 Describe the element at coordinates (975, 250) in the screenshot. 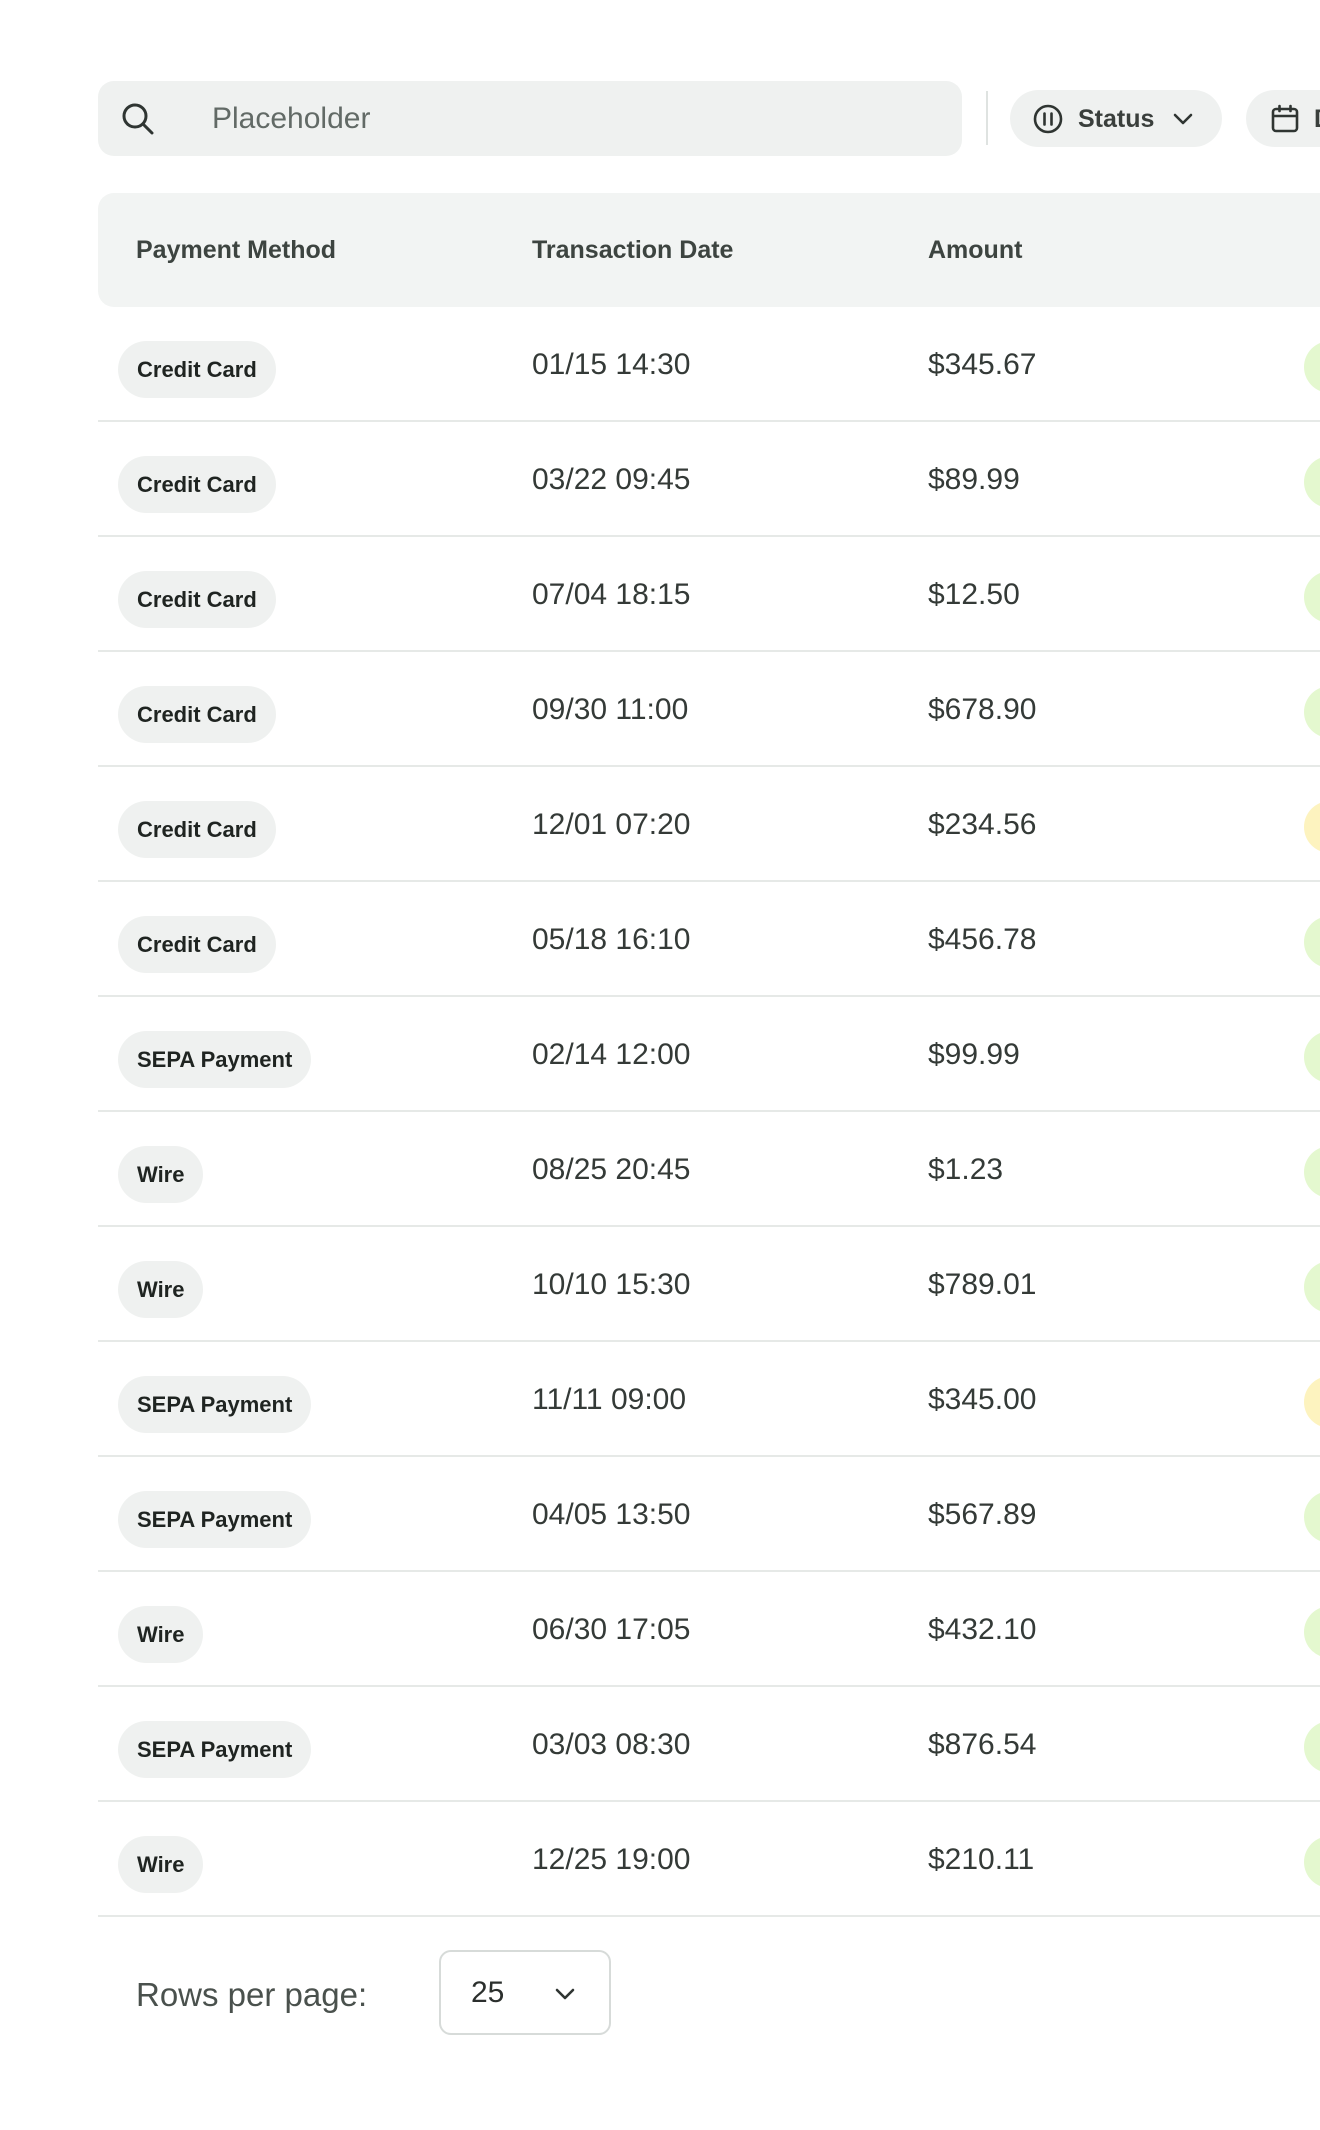

I see `column-header-amount: Amount` at that location.